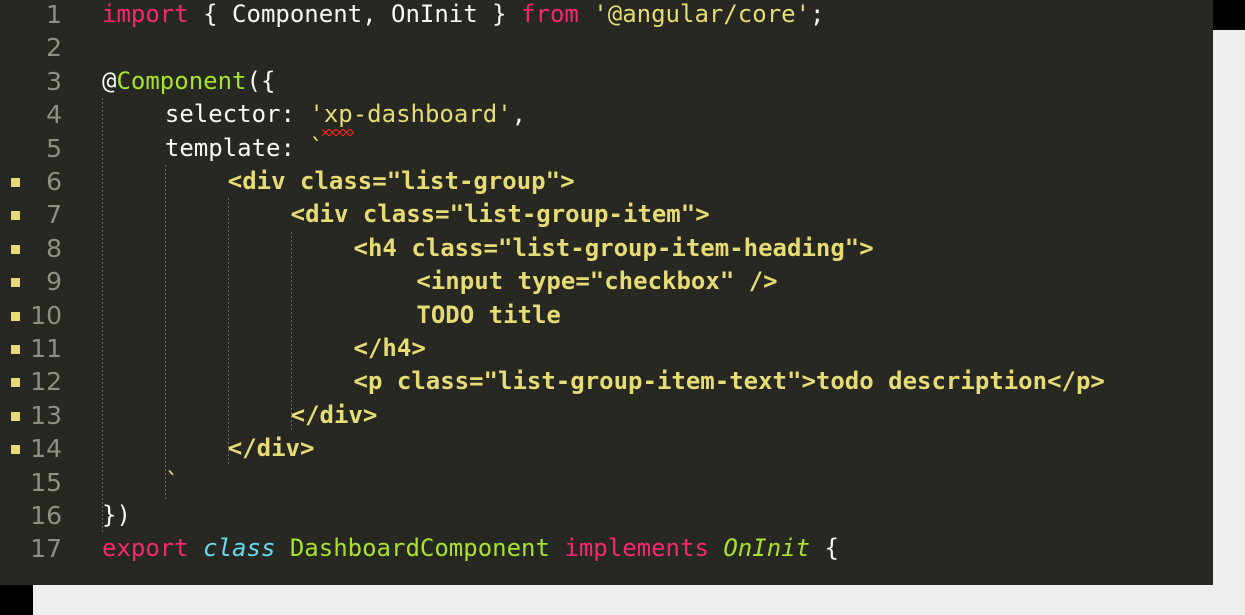 The width and height of the screenshot is (1245, 615). I want to click on code-line: <input type="checkbox" />, so click(596, 281).